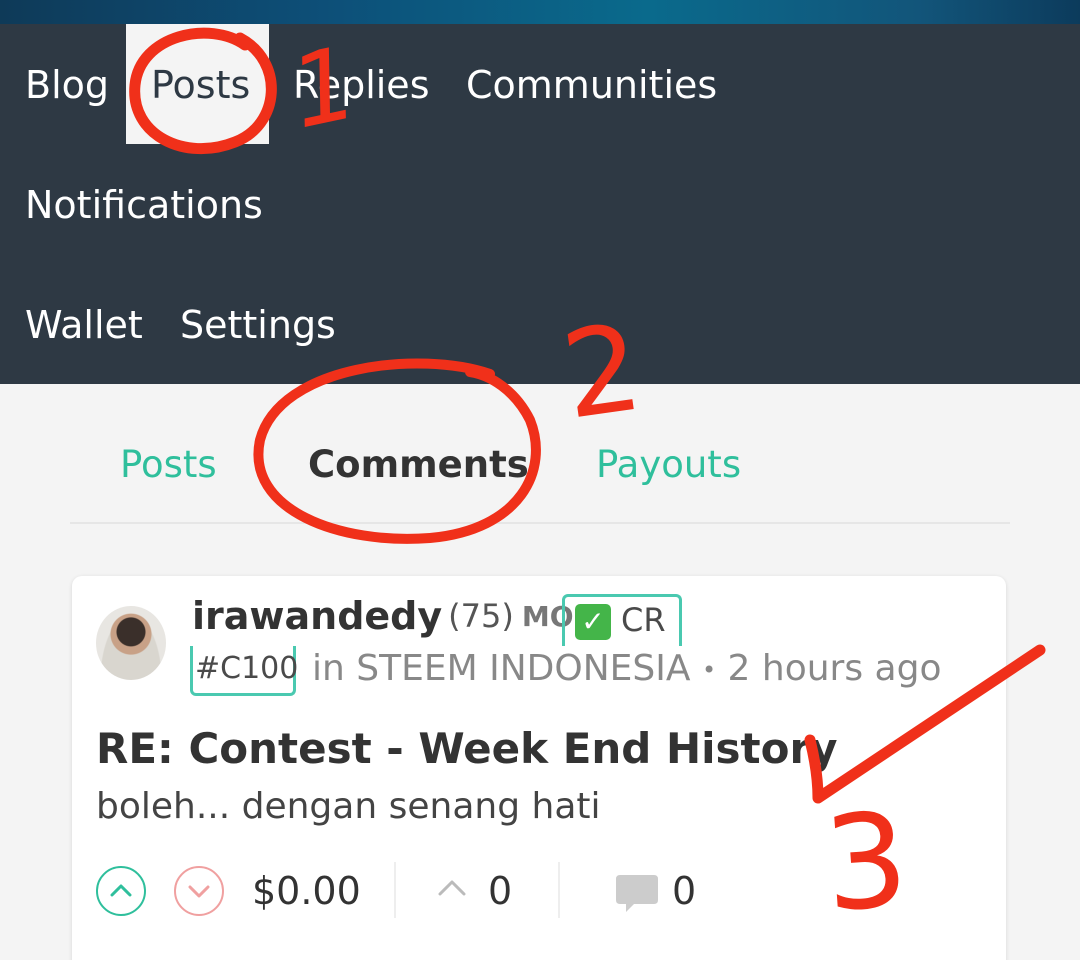 The width and height of the screenshot is (1080, 960). I want to click on profile-cover-banner, so click(540, 12).